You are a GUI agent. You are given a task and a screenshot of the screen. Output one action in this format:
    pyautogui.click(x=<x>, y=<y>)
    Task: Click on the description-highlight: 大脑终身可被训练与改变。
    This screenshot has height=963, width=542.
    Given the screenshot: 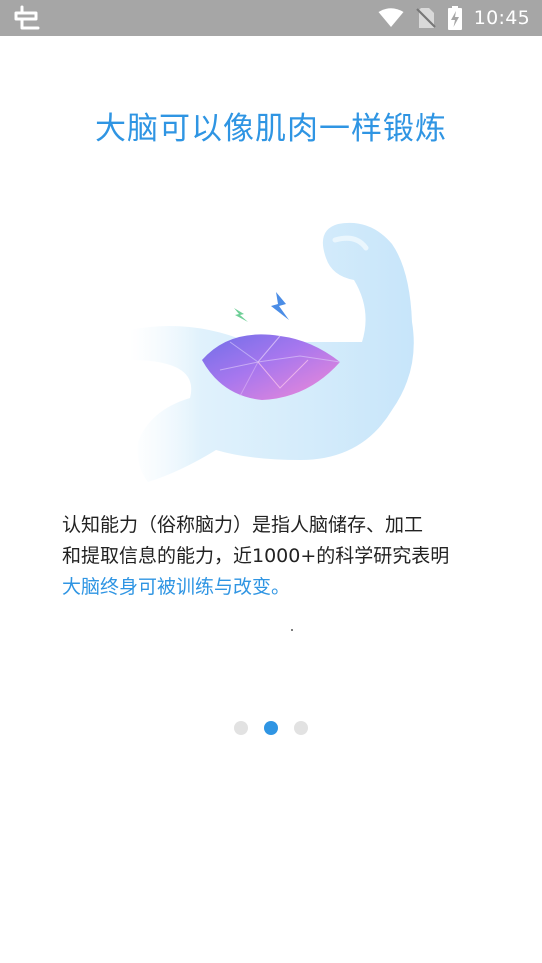 What is the action you would take?
    pyautogui.click(x=176, y=587)
    